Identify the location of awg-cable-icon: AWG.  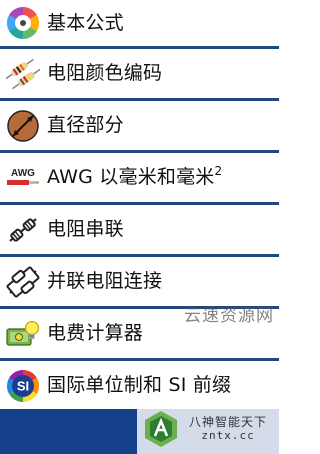
(23, 178).